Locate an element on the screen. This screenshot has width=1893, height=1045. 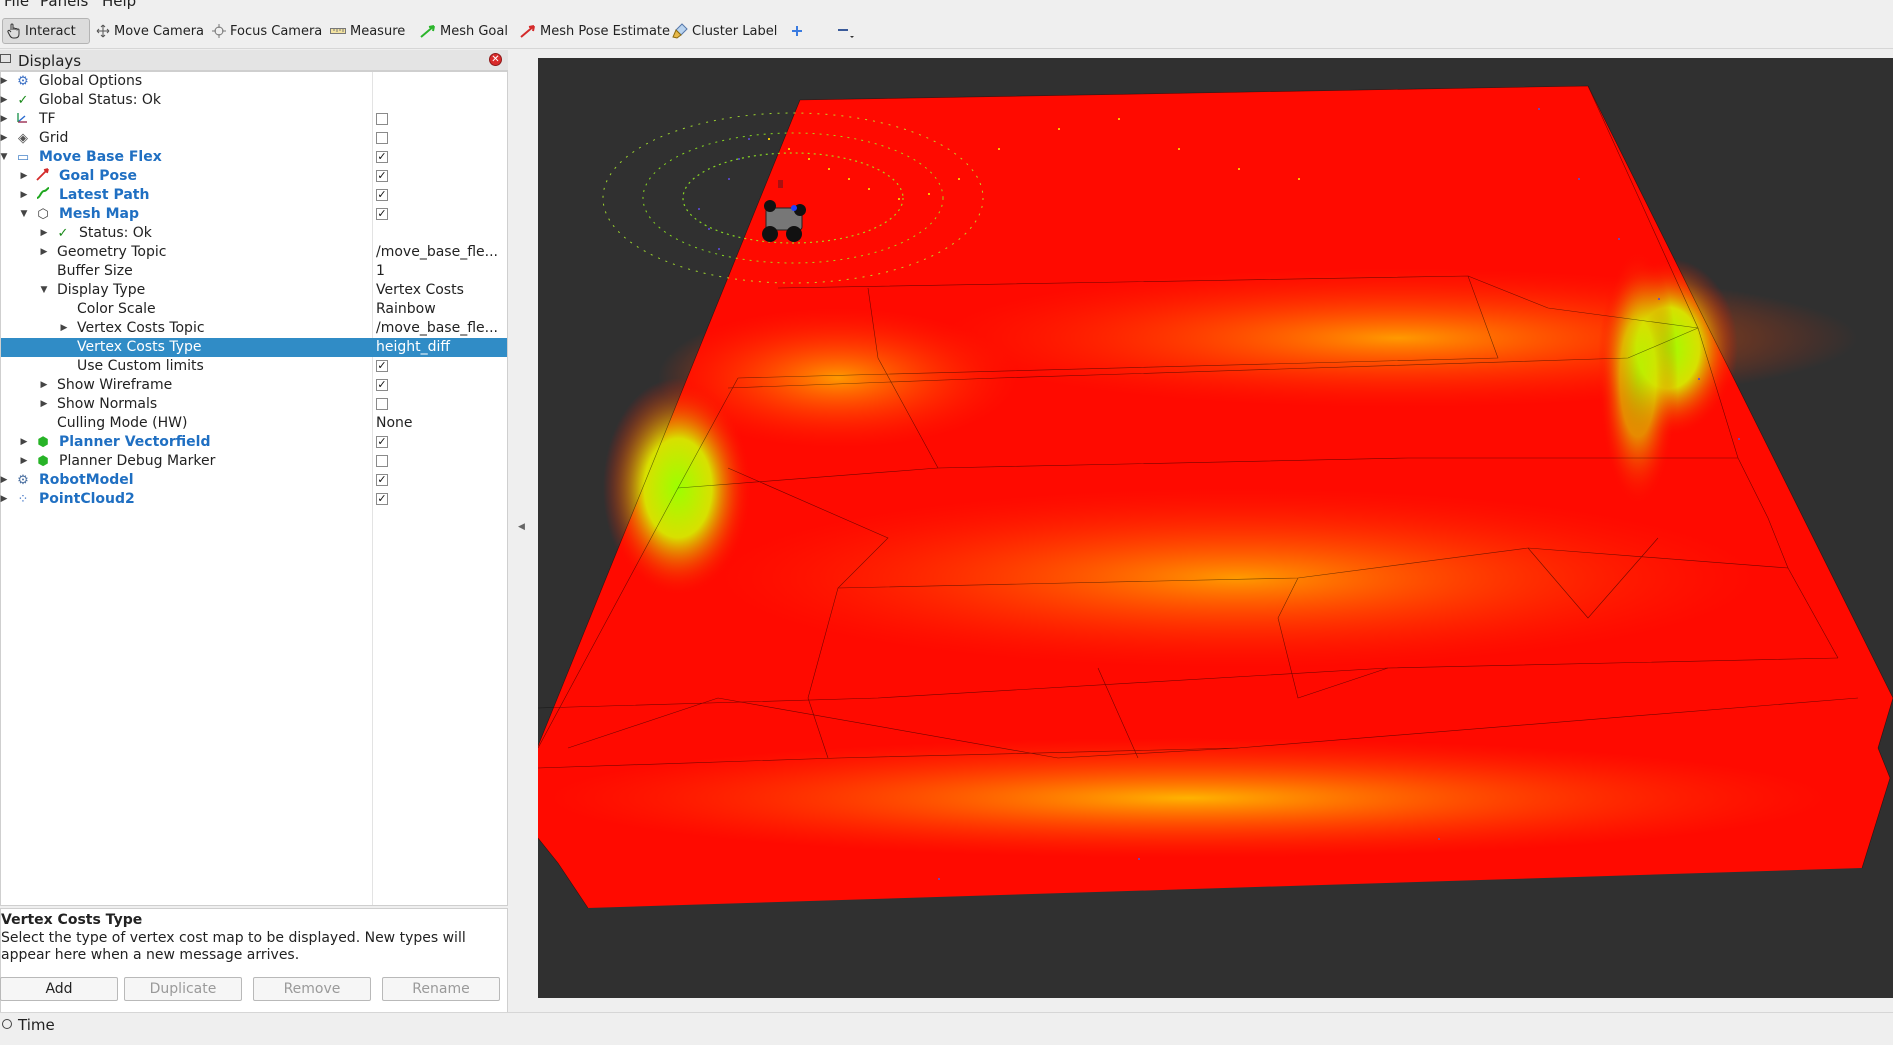
focus-camera-label: Focus Camera is located at coordinates (276, 31).